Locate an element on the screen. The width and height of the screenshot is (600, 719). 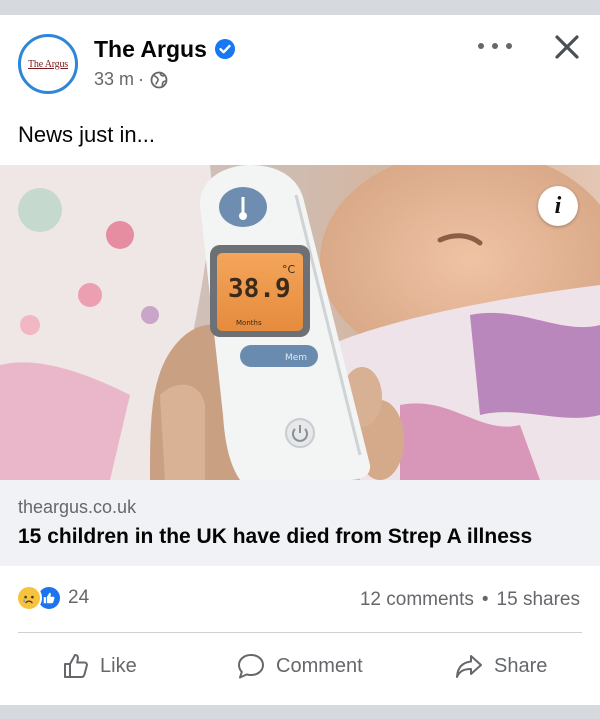
comment-button: Comment is located at coordinates (299, 666).